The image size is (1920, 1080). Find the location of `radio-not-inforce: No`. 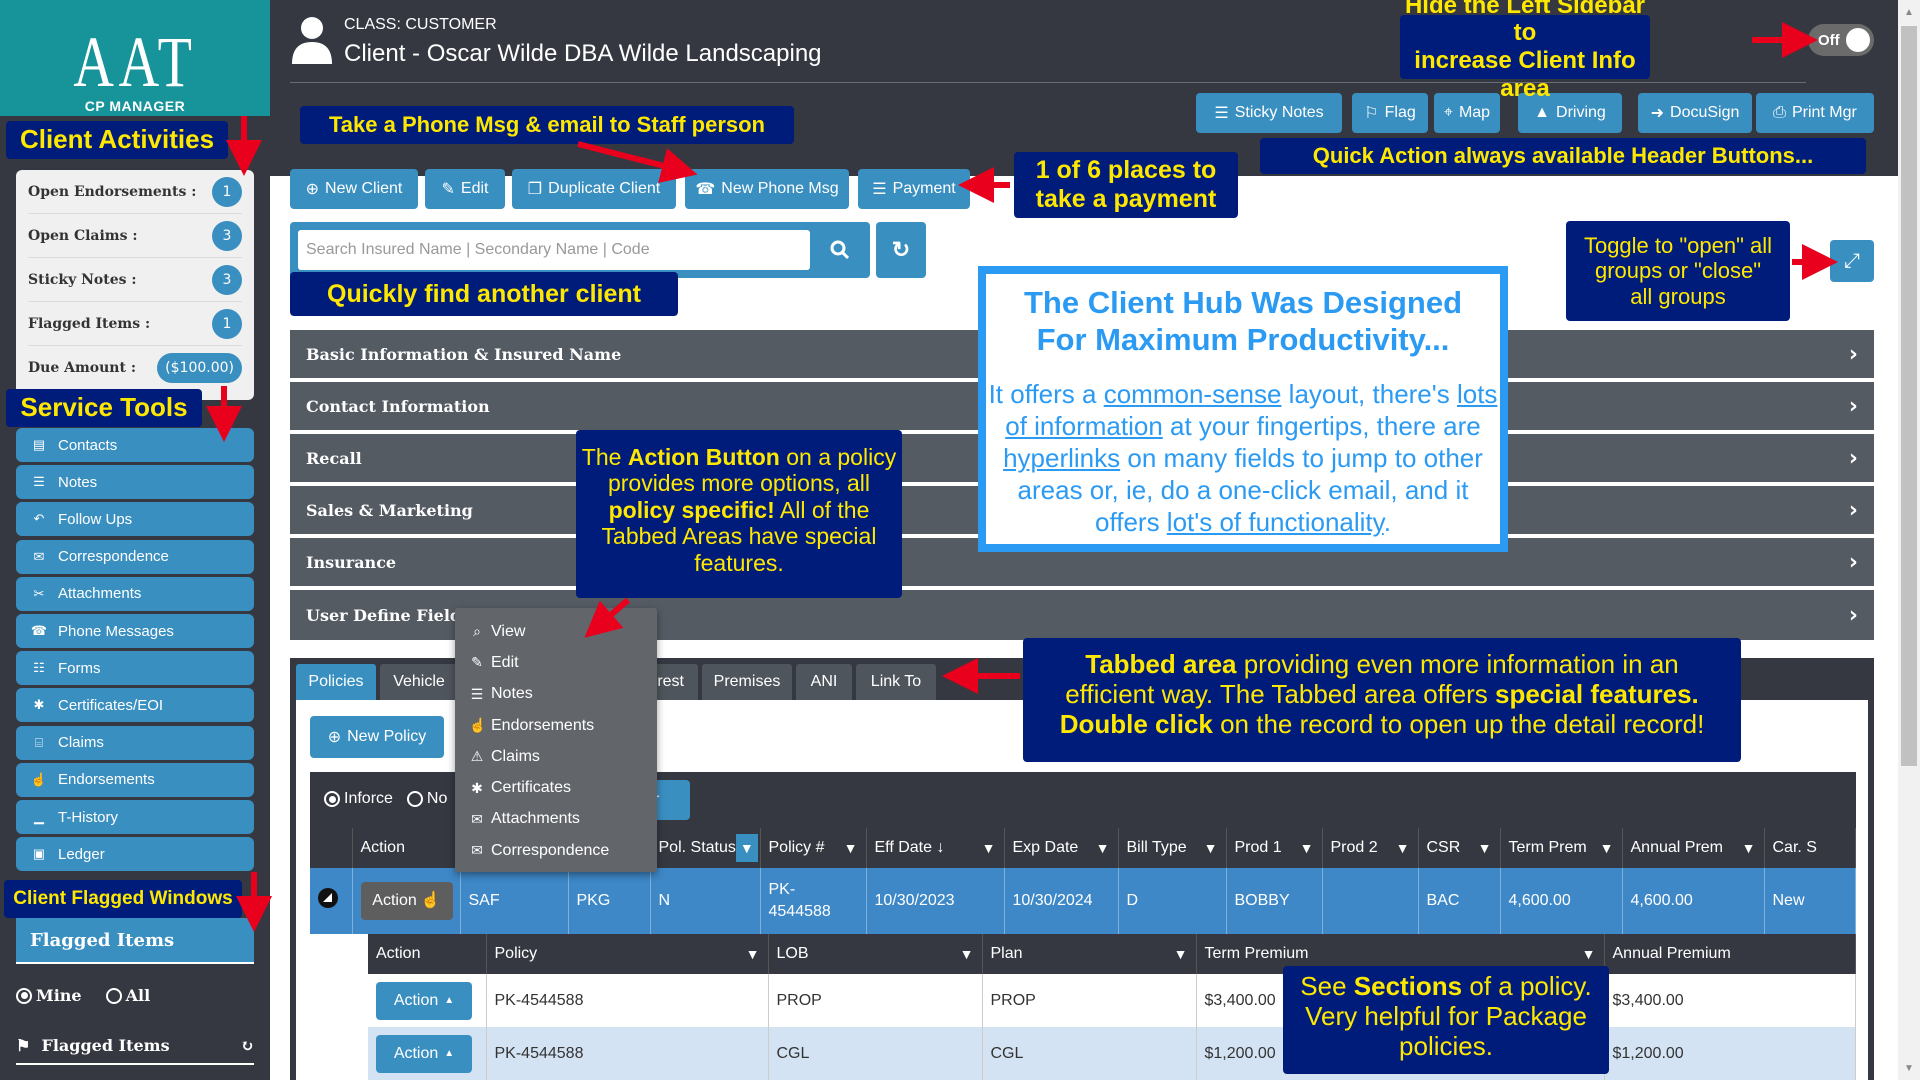

radio-not-inforce: No is located at coordinates (426, 799).